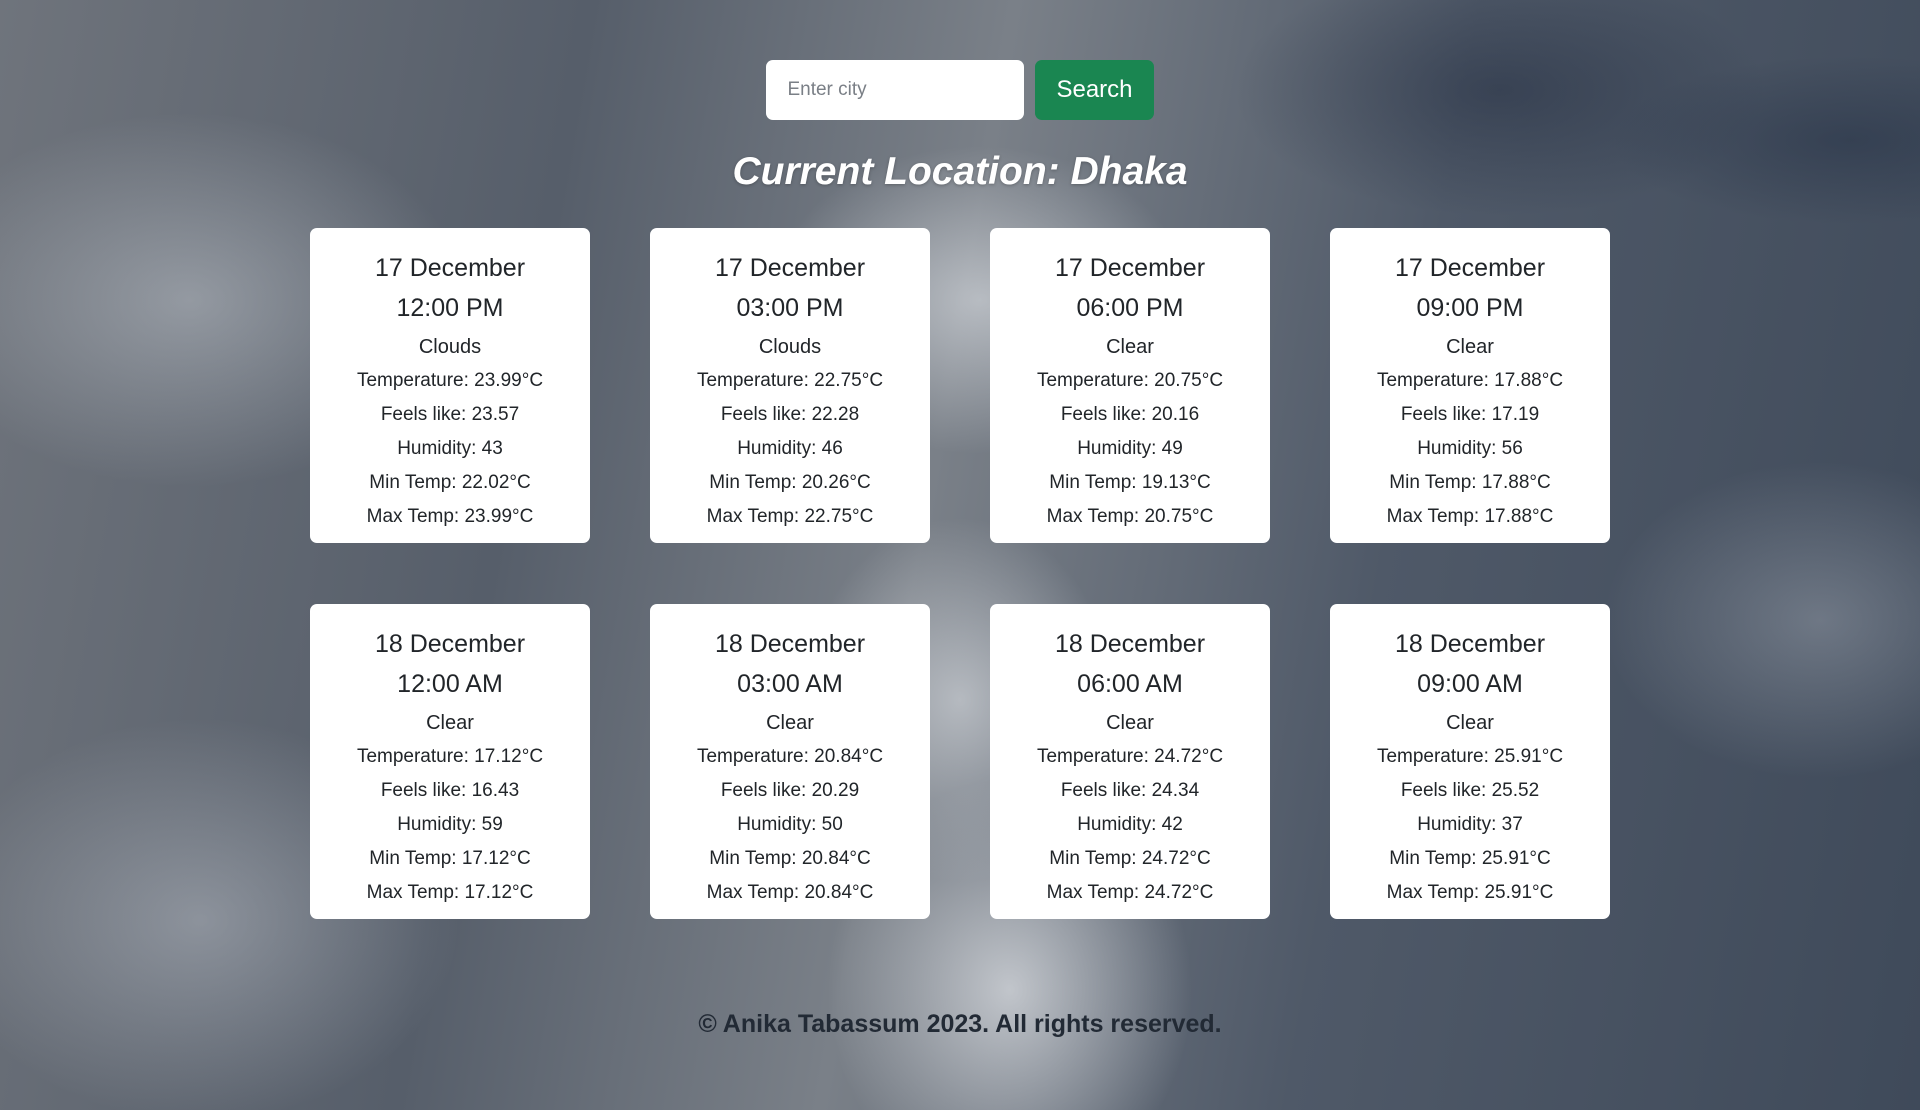  Describe the element at coordinates (1130, 684) in the screenshot. I see `forecast-time: 06:00 AM` at that location.